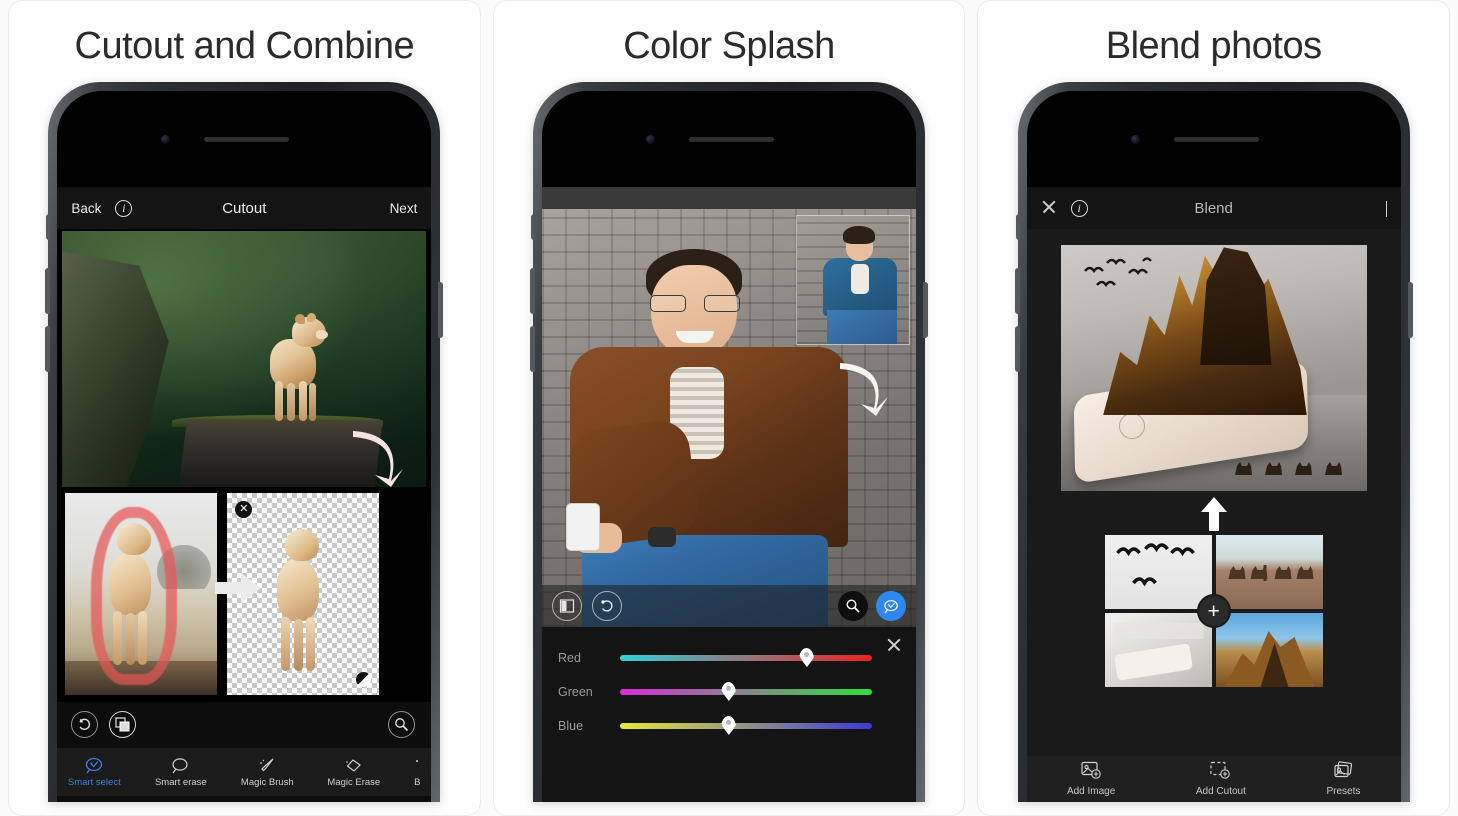 This screenshot has height=816, width=1458. I want to click on tab-magic-erase: Magic Erase, so click(354, 772).